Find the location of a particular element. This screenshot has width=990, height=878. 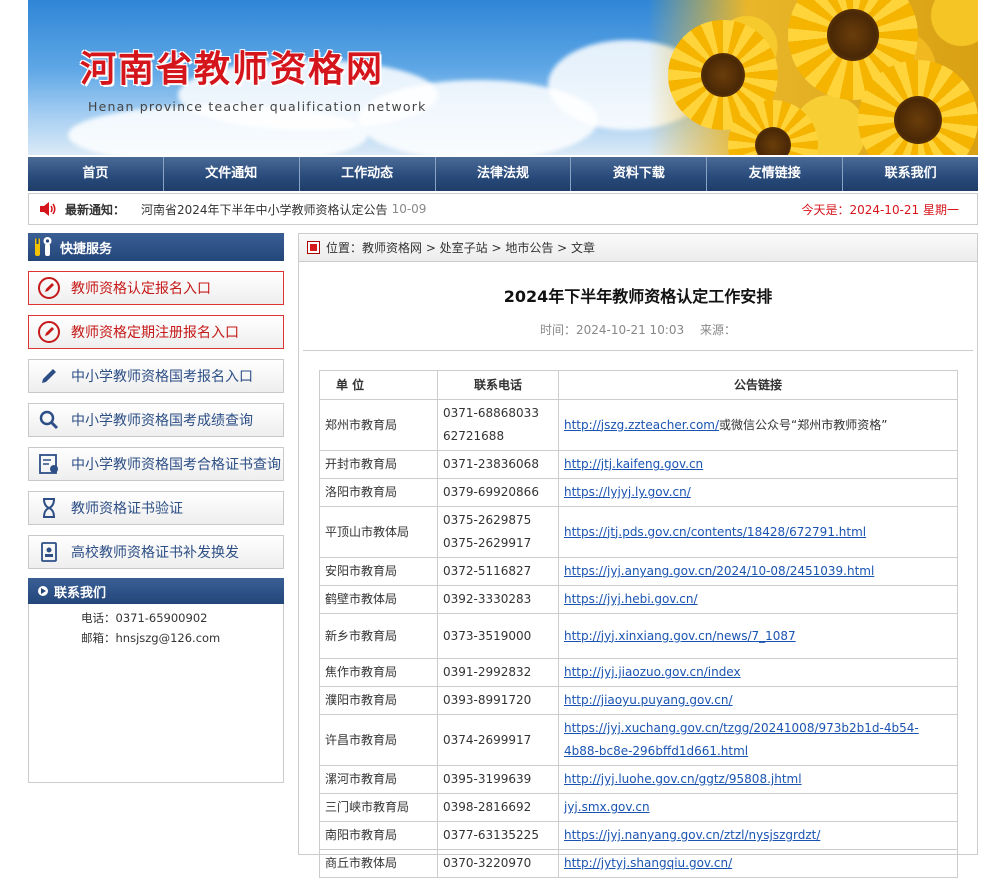

pencil-circle-icon is located at coordinates (49, 332).